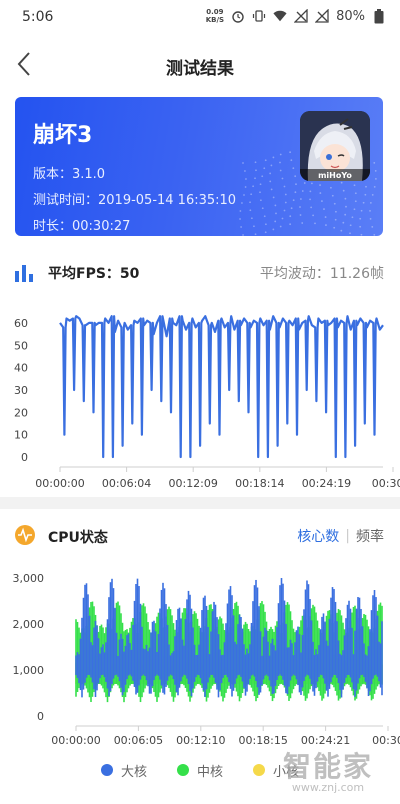 The image size is (400, 804). What do you see at coordinates (138, 740) in the screenshot?
I see `x-tick-label: 00:06:05` at bounding box center [138, 740].